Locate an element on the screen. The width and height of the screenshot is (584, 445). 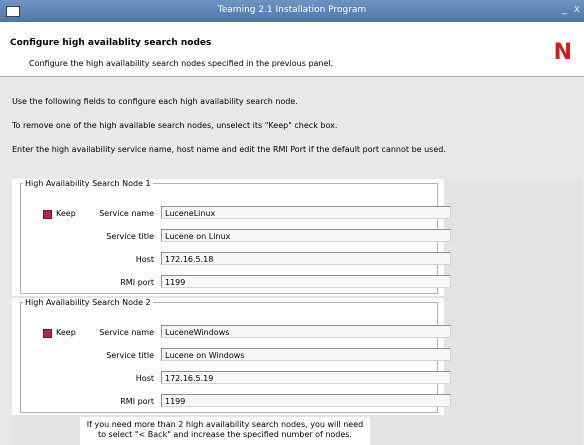
rmi-port-input-2: 1199 is located at coordinates (306, 400).